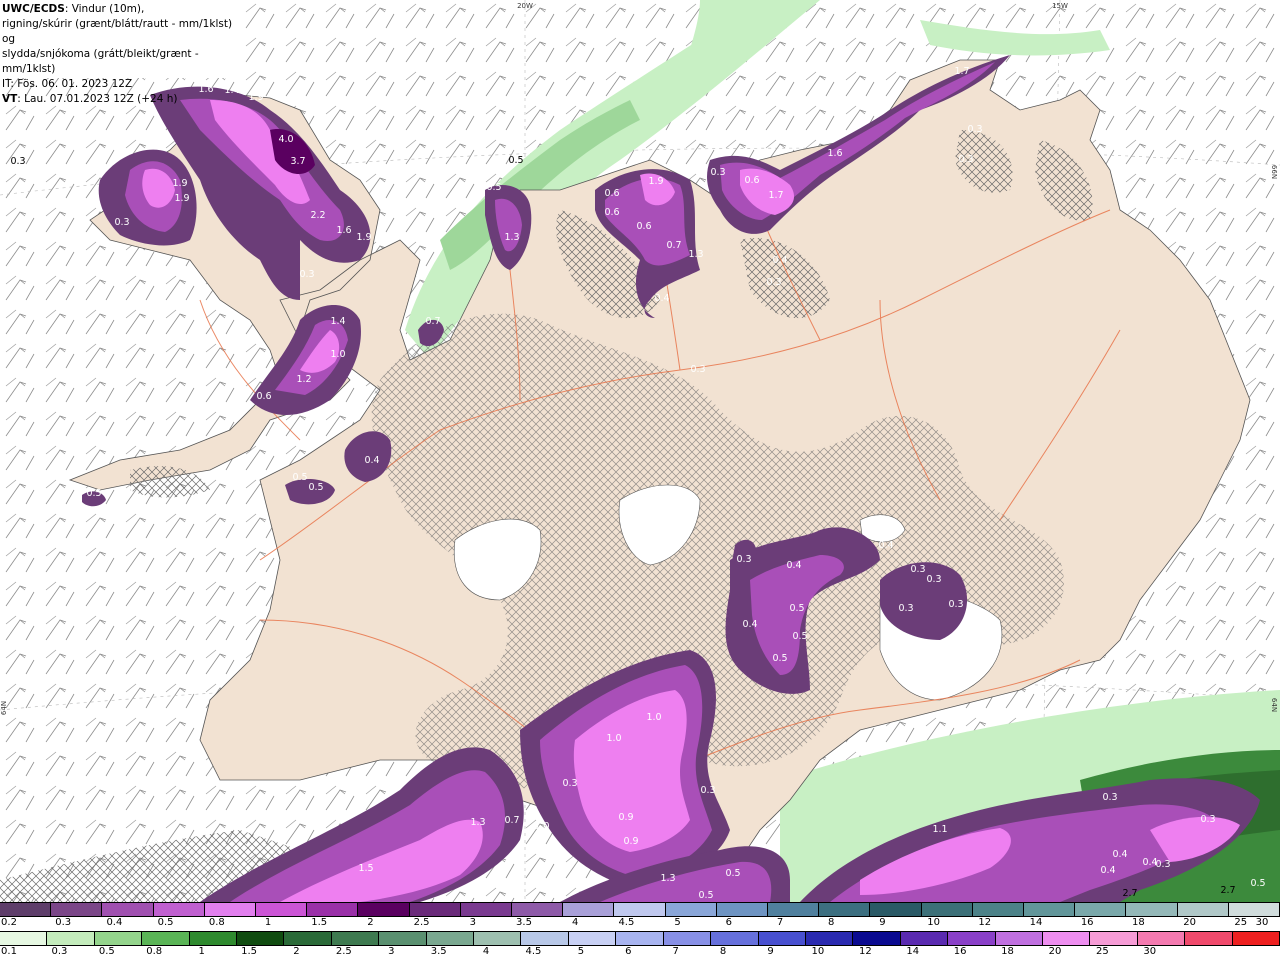 The height and width of the screenshot is (960, 1280). Describe the element at coordinates (285, 139) in the screenshot. I see `precip-value-label: 4.0` at that location.